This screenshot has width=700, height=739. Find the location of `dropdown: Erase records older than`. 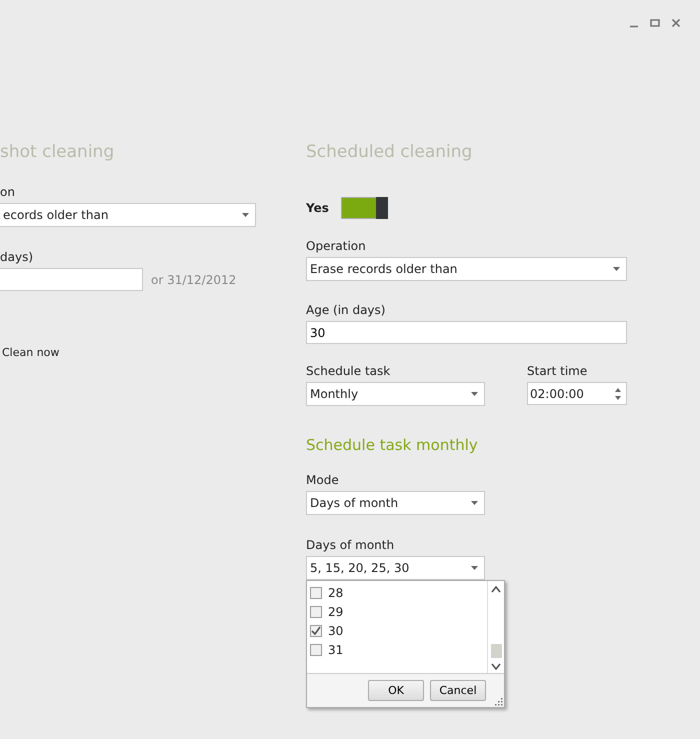

dropdown: Erase records older than is located at coordinates (466, 269).